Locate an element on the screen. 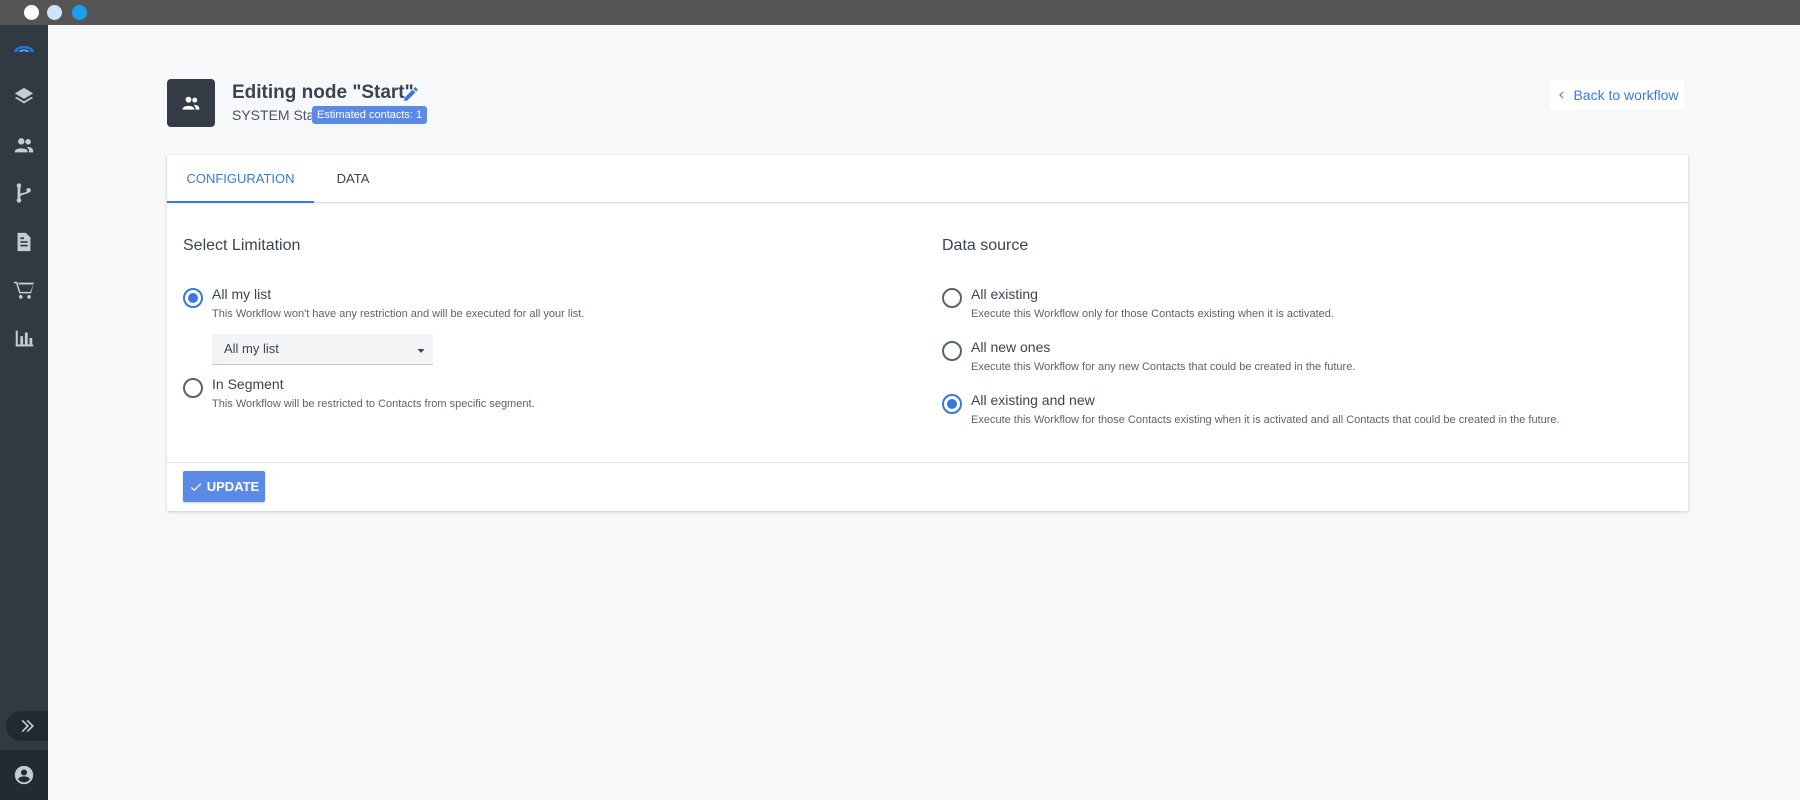  check-icon is located at coordinates (195, 486).